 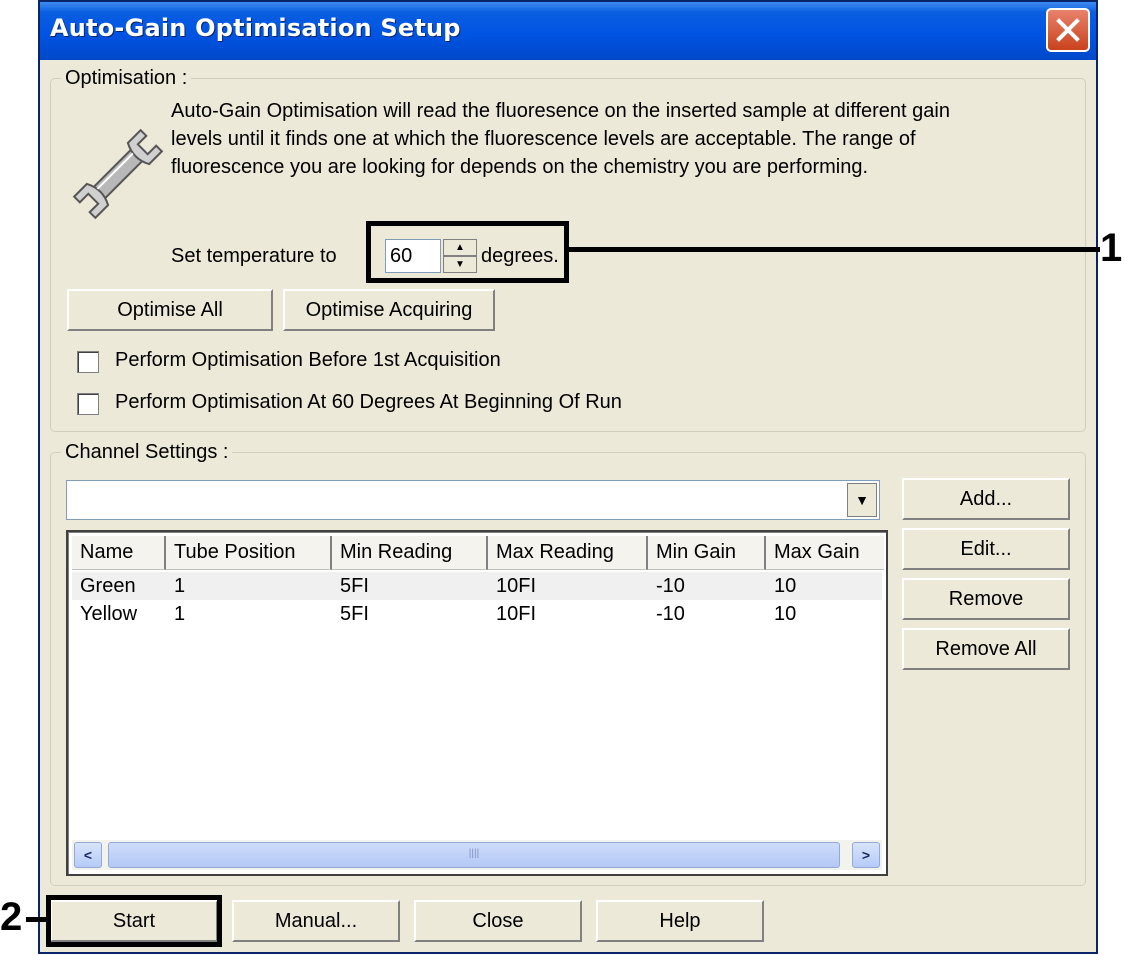 What do you see at coordinates (88, 362) in the screenshot?
I see `checkbox-before-first-acquisition` at bounding box center [88, 362].